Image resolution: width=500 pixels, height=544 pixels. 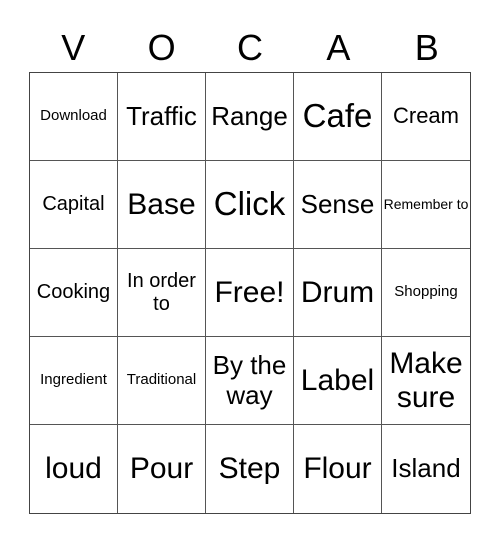 What do you see at coordinates (338, 469) in the screenshot?
I see `bingo-cell: Flour` at bounding box center [338, 469].